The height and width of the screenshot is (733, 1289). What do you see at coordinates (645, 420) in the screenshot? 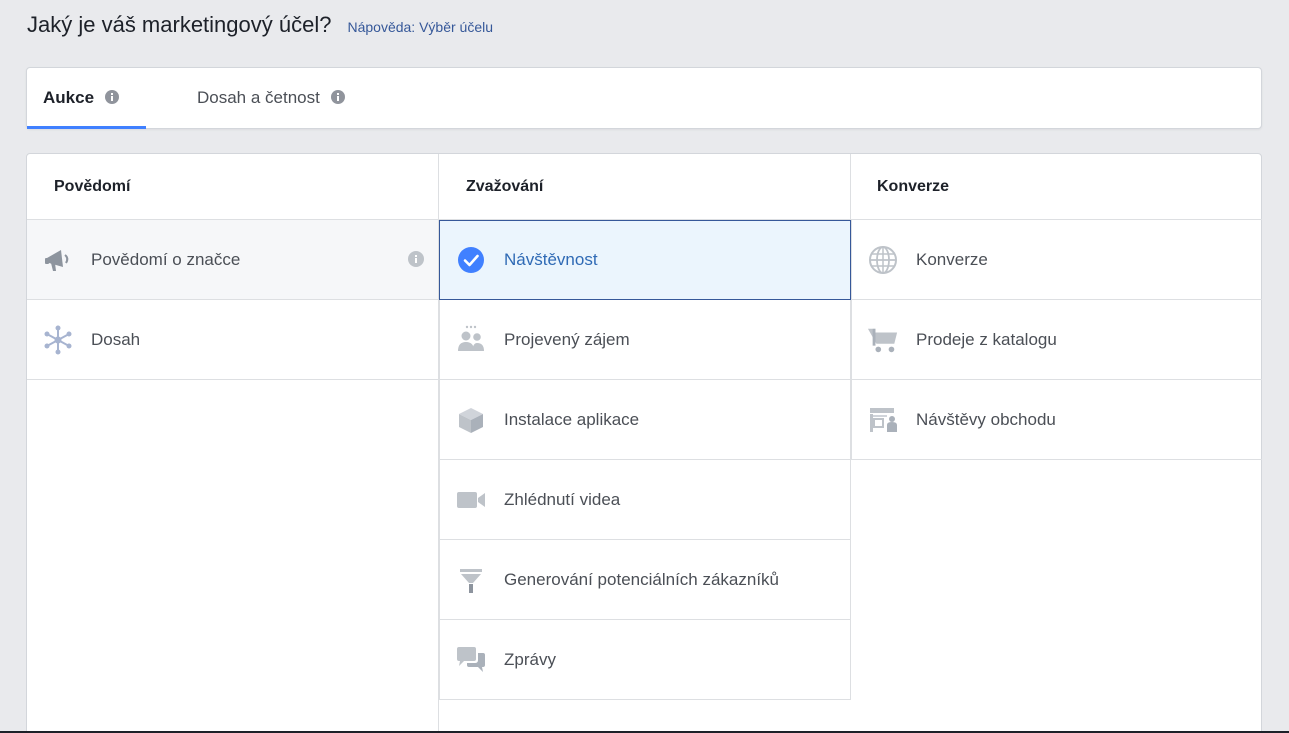
I see `objective-app-installs: Instalace aplikace` at bounding box center [645, 420].